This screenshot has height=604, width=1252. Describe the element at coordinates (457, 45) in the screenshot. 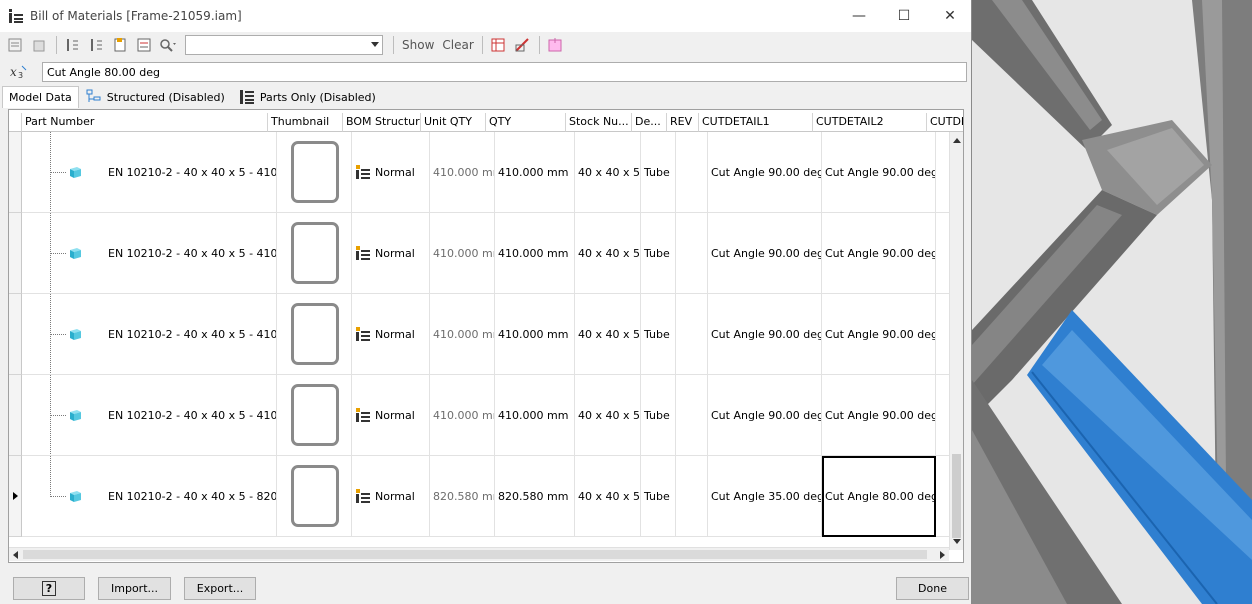

I see `clear-button: Clear` at that location.